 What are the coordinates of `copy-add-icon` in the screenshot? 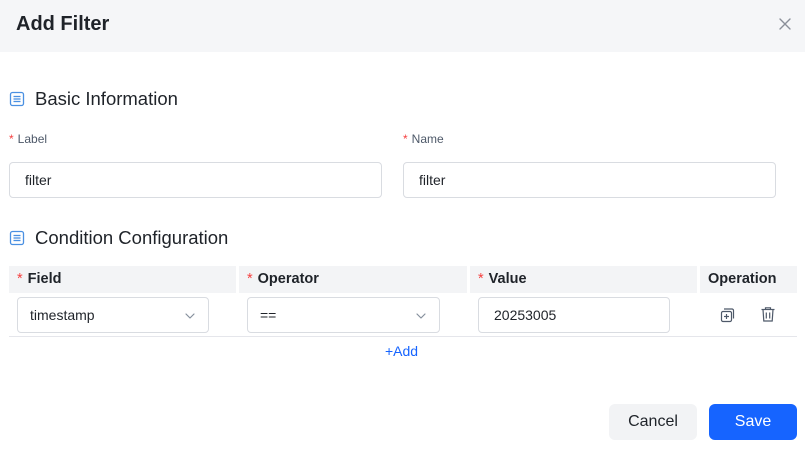 It's located at (727, 315).